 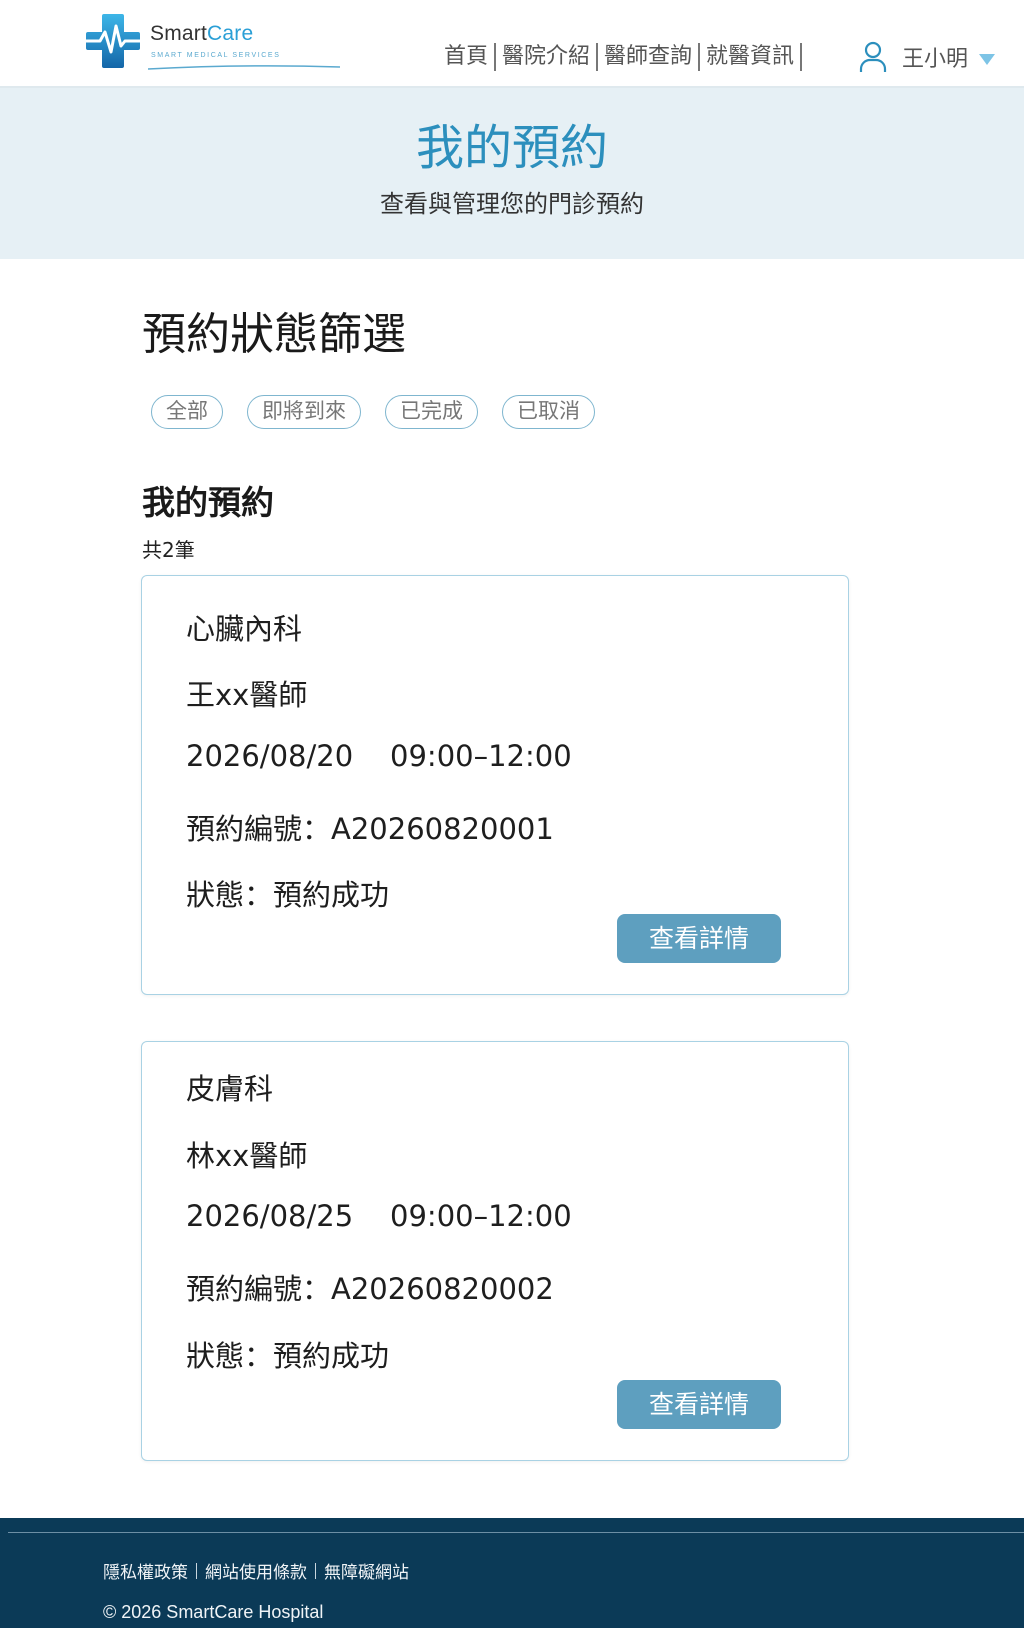 I want to click on appointment-booking-number: 預約編號：A20260820002, so click(x=370, y=1289).